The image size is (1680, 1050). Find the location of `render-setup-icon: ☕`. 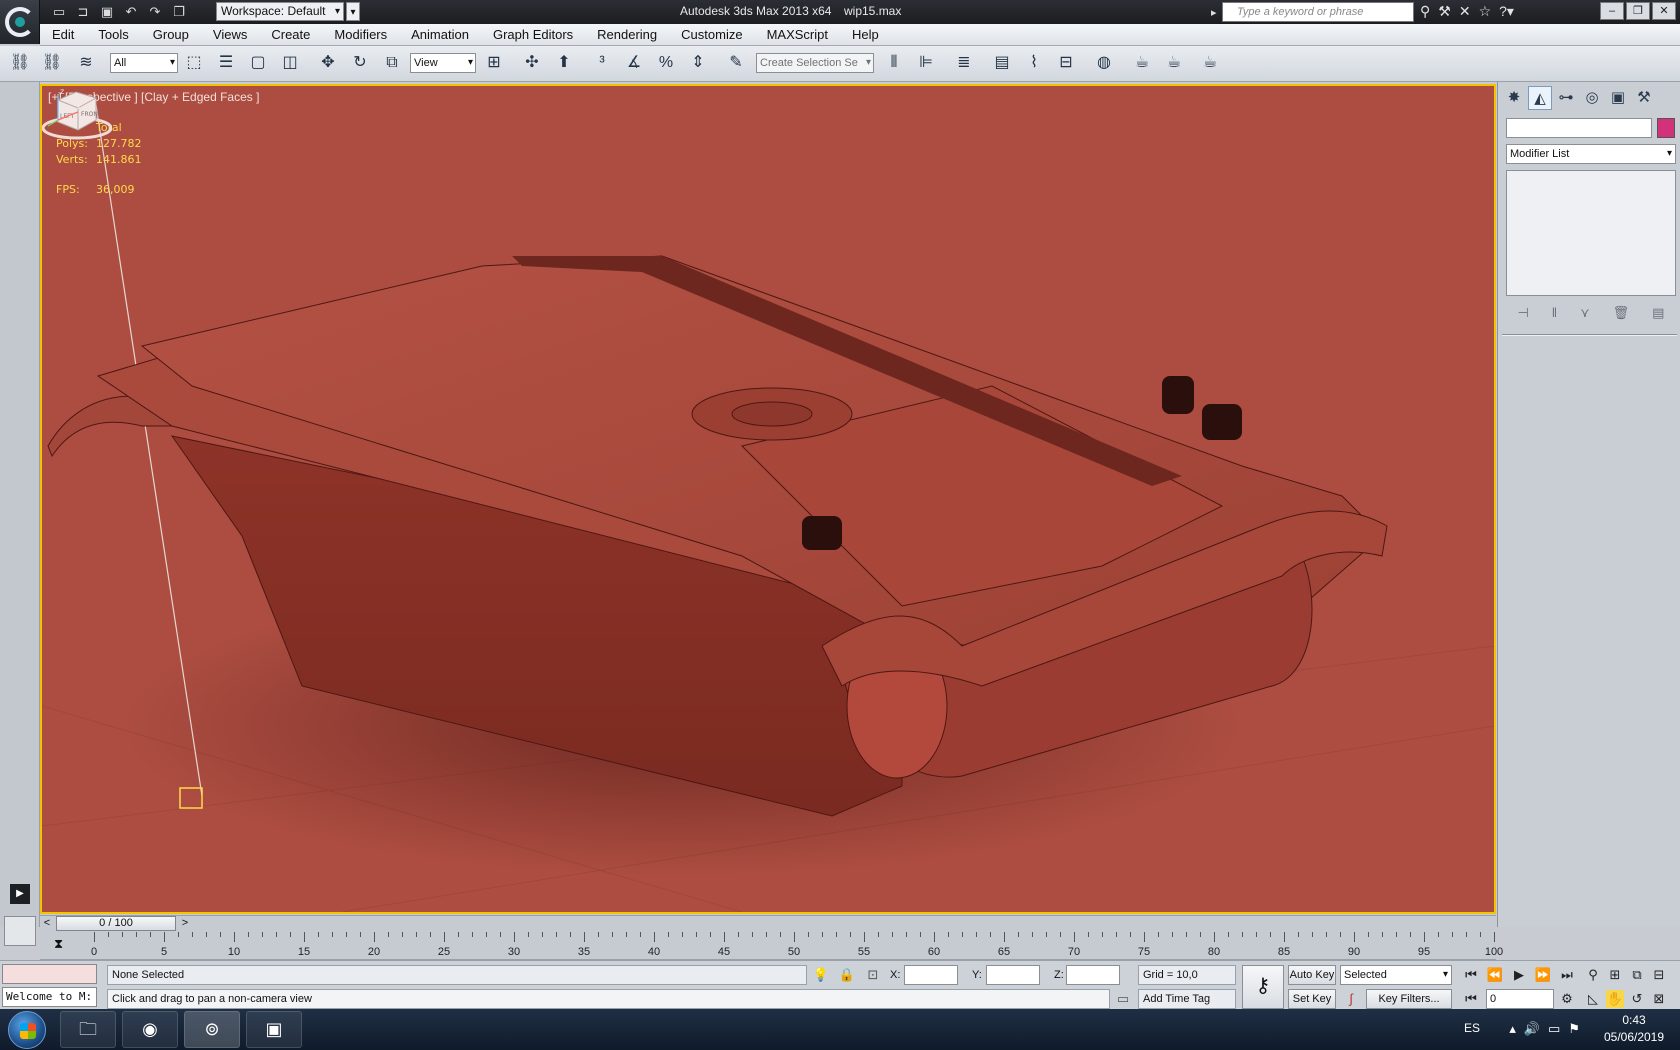

render-setup-icon: ☕ is located at coordinates (1142, 63).